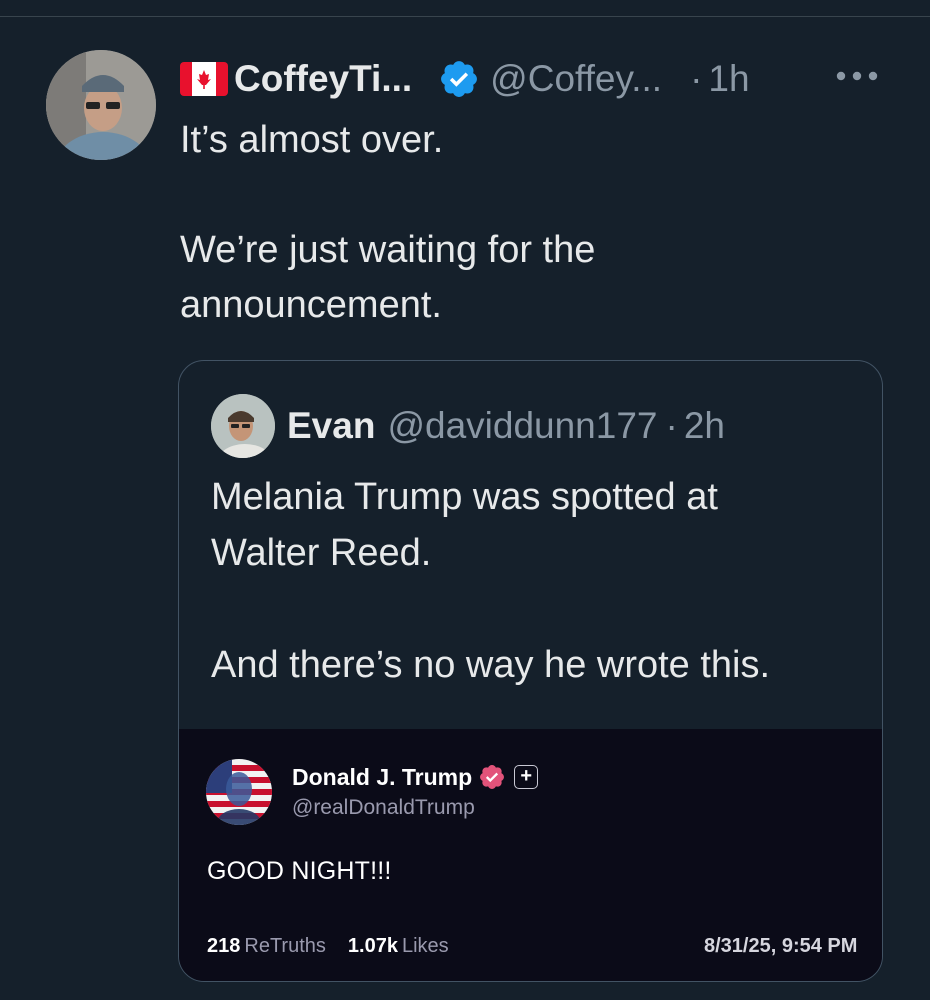 This screenshot has height=1000, width=930. I want to click on post-timestamp: 1h, so click(728, 79).